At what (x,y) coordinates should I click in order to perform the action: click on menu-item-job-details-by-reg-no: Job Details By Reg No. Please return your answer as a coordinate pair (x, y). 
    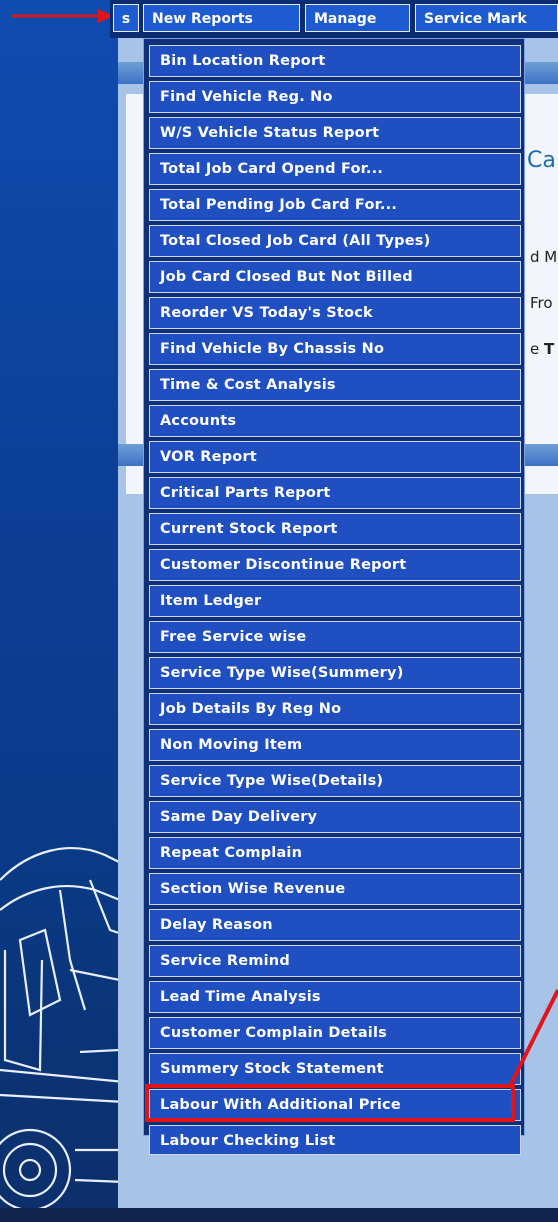
    Looking at the image, I should click on (335, 709).